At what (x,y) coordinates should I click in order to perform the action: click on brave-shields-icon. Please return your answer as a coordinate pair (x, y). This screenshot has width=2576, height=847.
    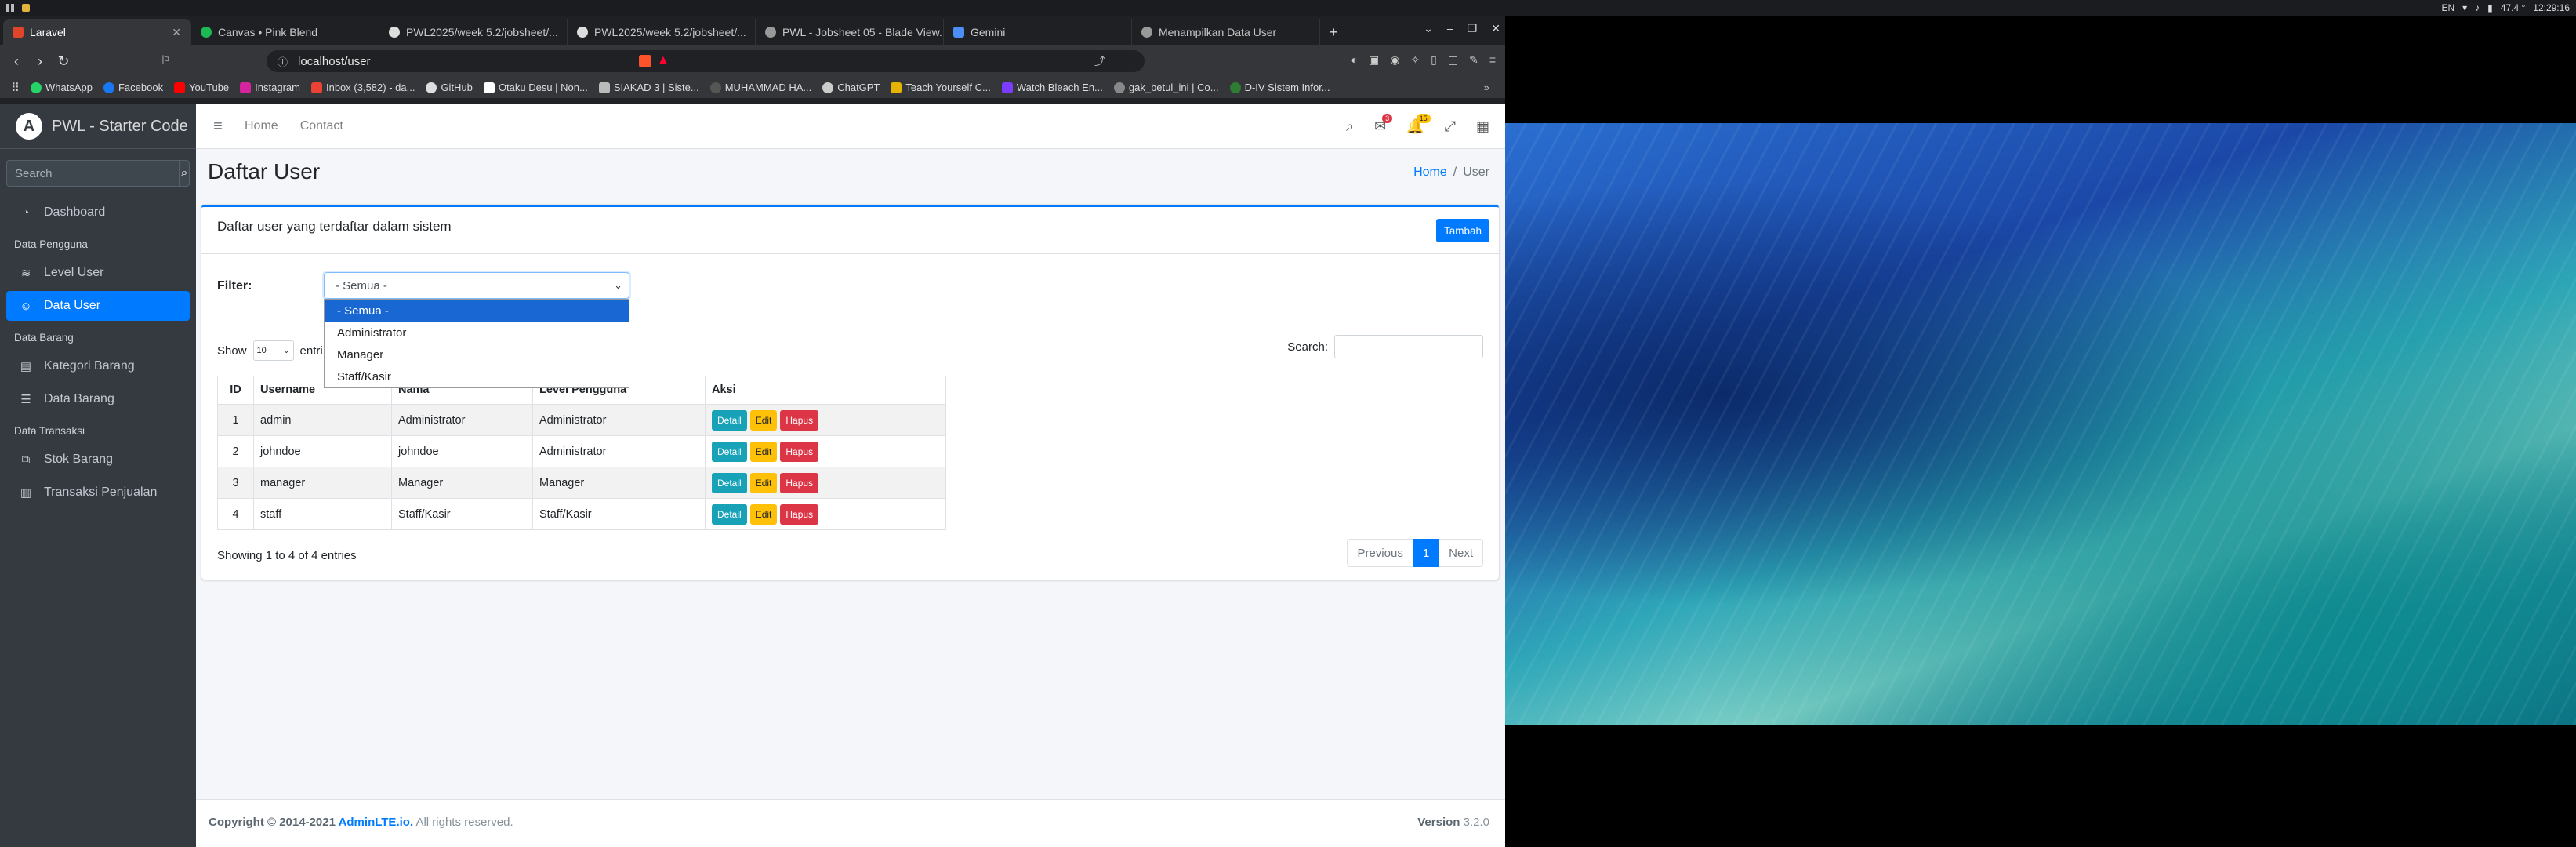
    Looking at the image, I should click on (645, 61).